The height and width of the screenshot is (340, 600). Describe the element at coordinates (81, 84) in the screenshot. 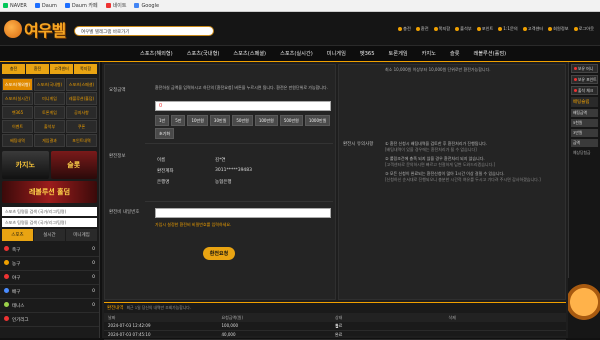

I see `side-menu-item: 스포츠(스페셜)` at that location.